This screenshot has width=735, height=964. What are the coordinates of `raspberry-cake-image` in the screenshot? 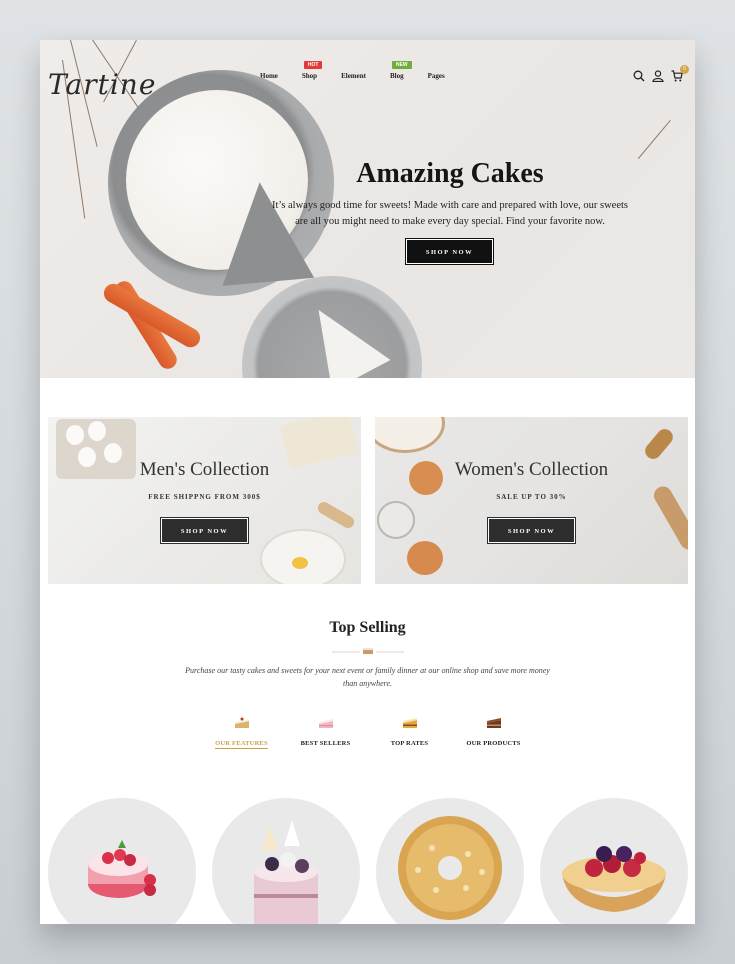 It's located at (122, 869).